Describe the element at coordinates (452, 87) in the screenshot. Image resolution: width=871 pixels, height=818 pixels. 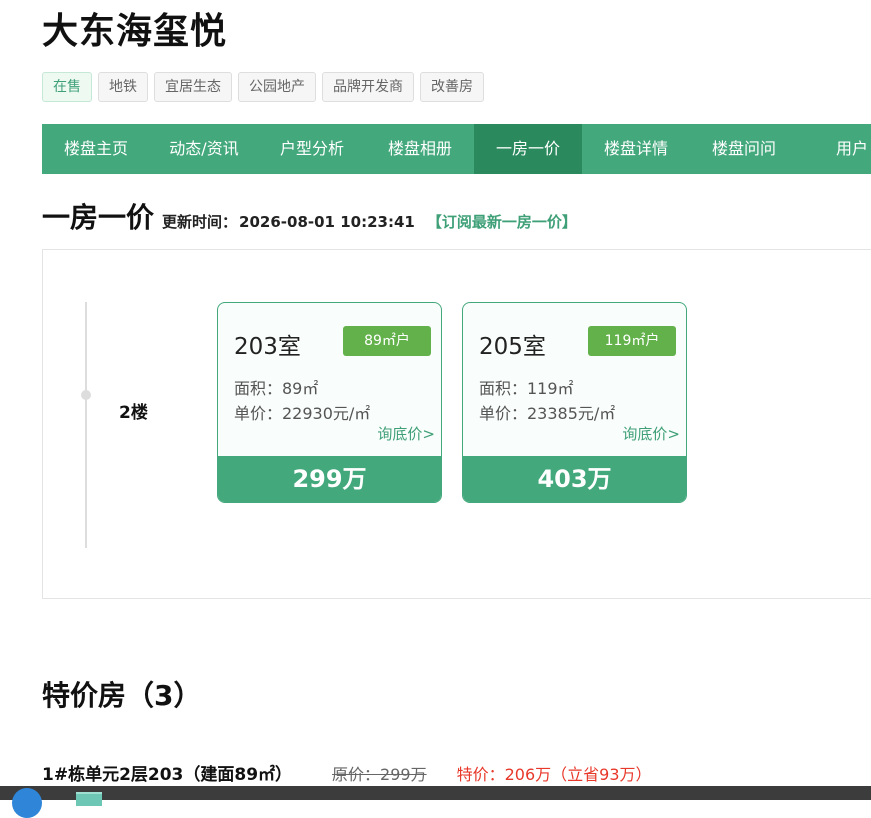
I see `tag-upgrade: 改善房` at that location.